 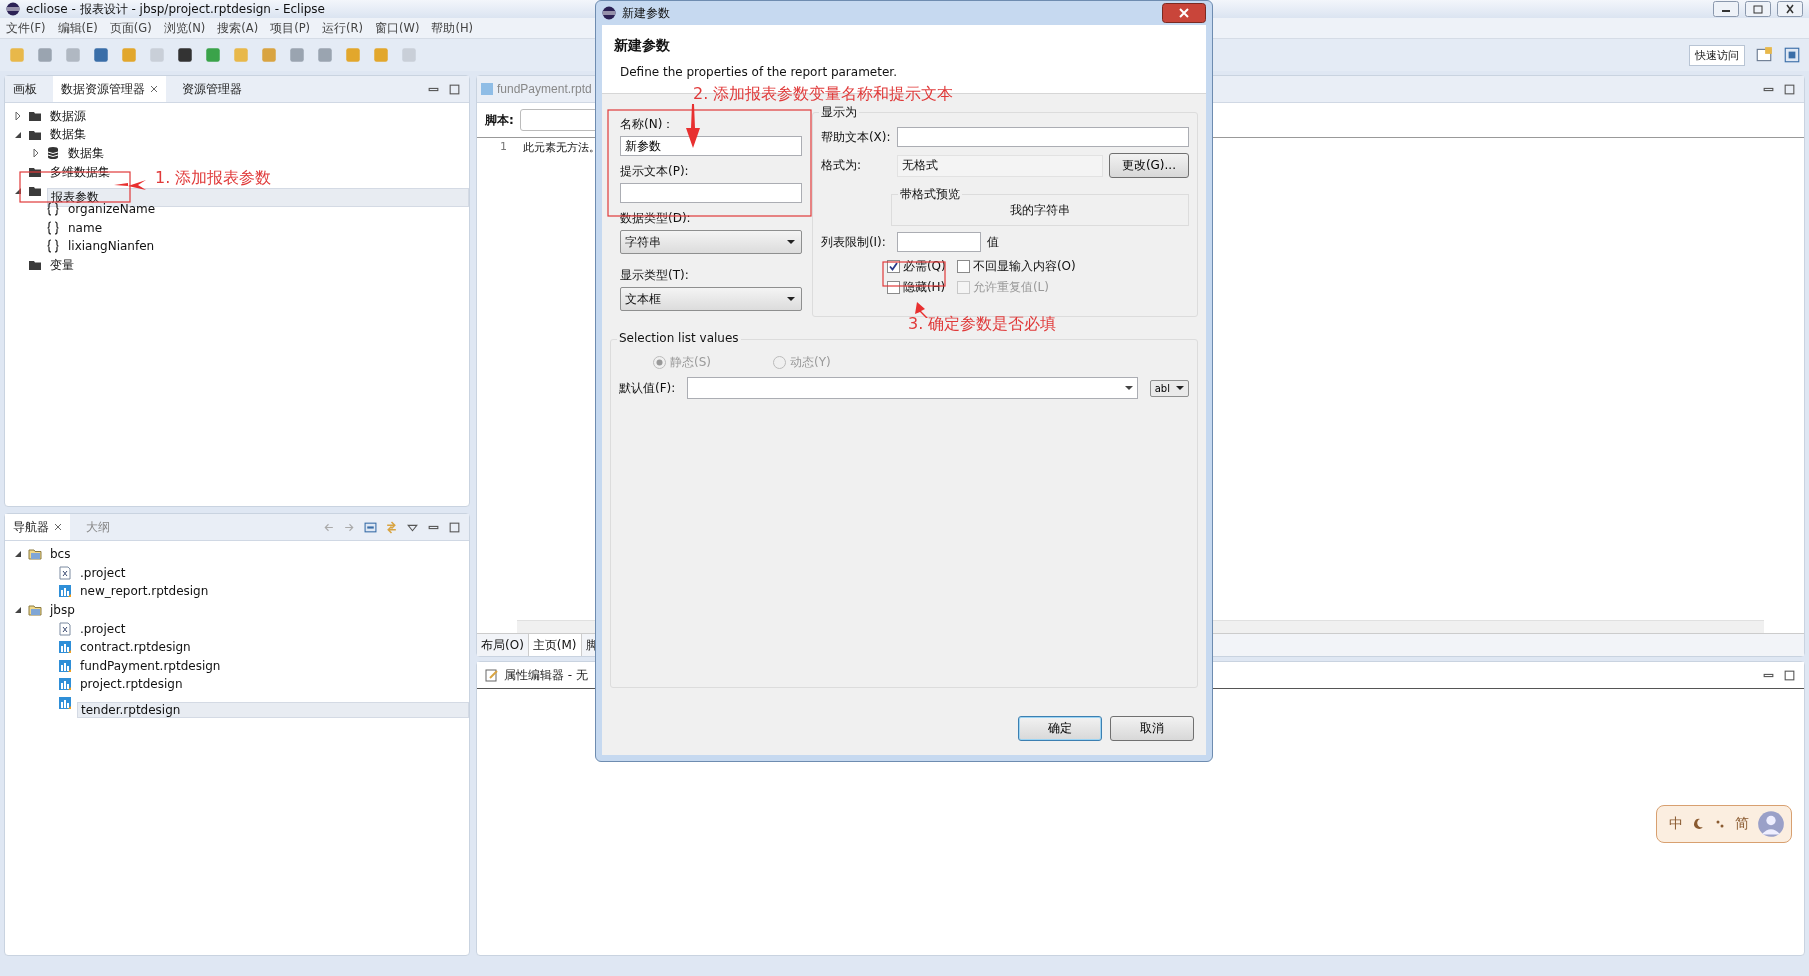 I want to click on help-text-label: 帮助文本(X):, so click(x=855, y=137).